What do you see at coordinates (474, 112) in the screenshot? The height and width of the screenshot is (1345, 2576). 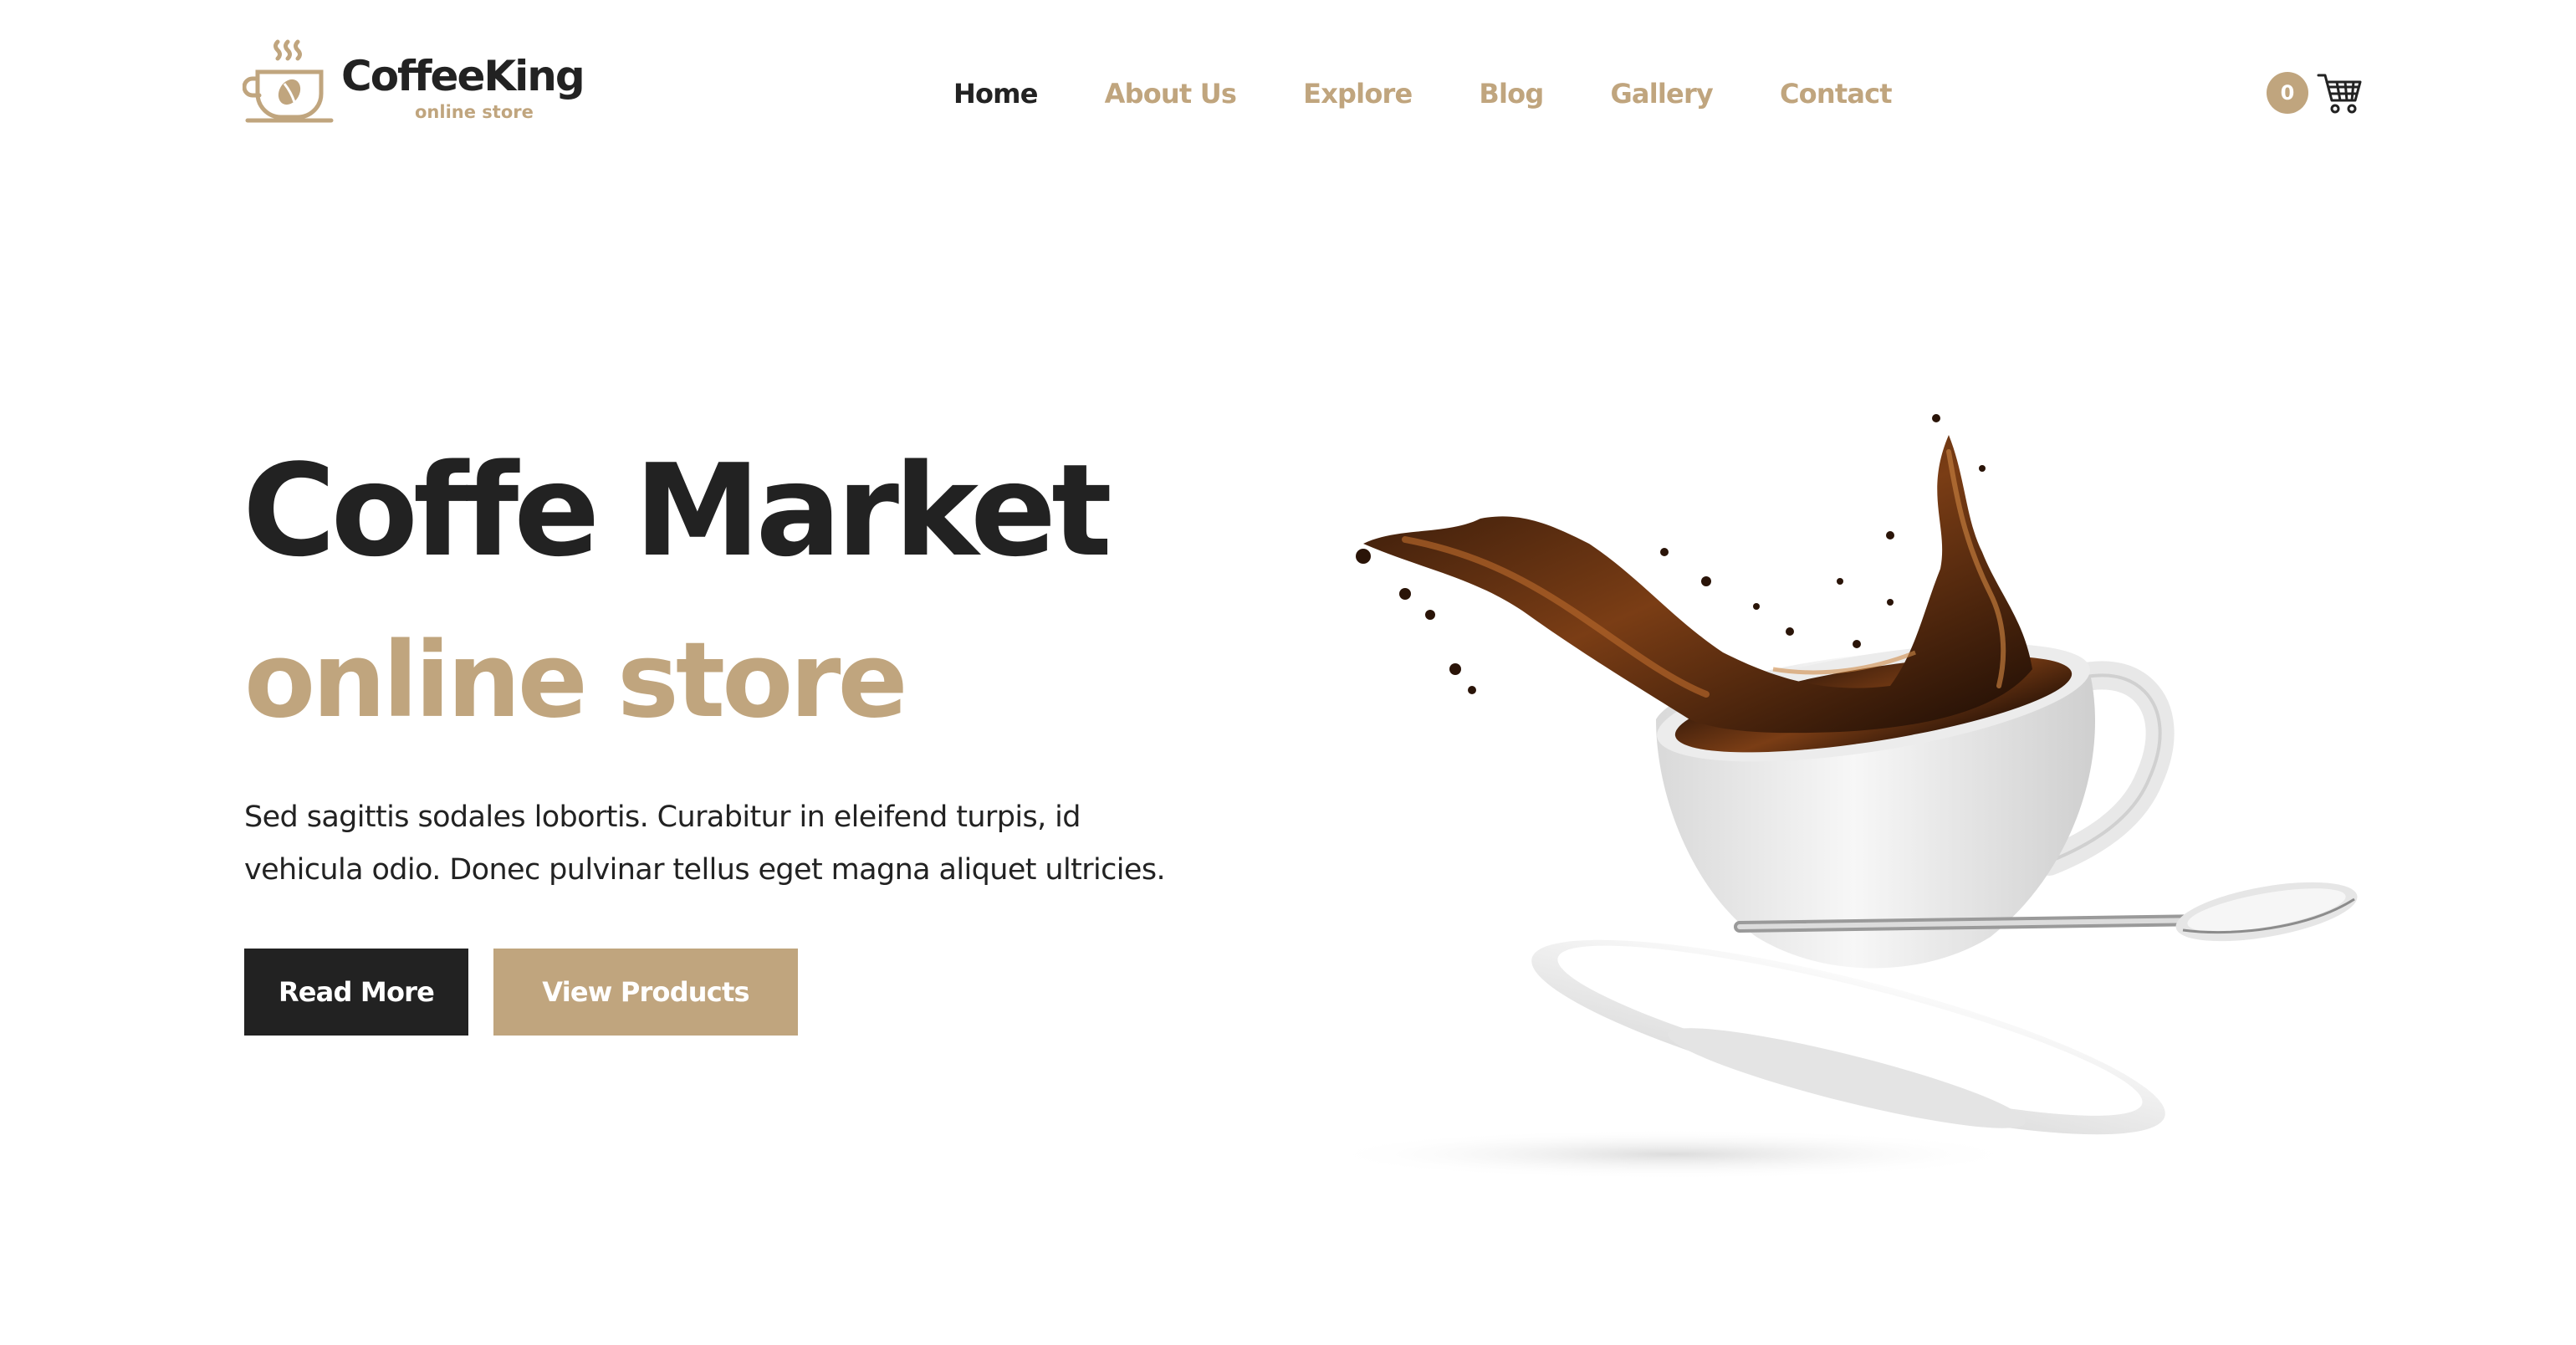 I see `brand-tagline: online store` at bounding box center [474, 112].